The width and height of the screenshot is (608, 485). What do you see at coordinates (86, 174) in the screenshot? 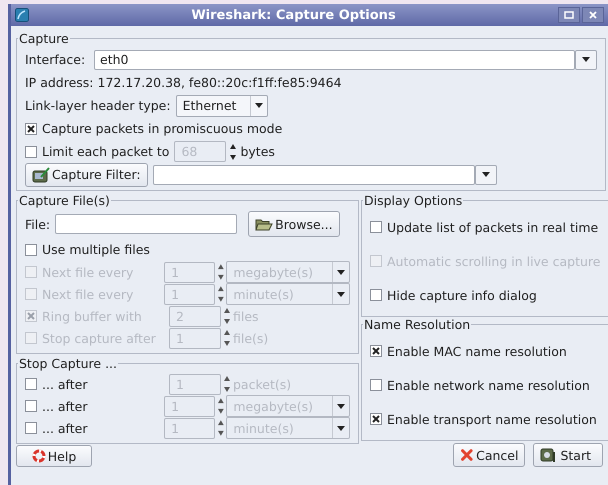
I see `capture-filter-button: Capture Filter:` at bounding box center [86, 174].